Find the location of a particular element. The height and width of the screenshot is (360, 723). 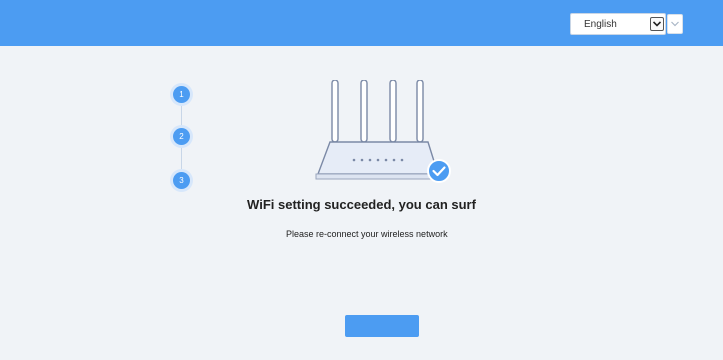

result-title: WiFi setting succeeded, you can surf is located at coordinates (361, 204).